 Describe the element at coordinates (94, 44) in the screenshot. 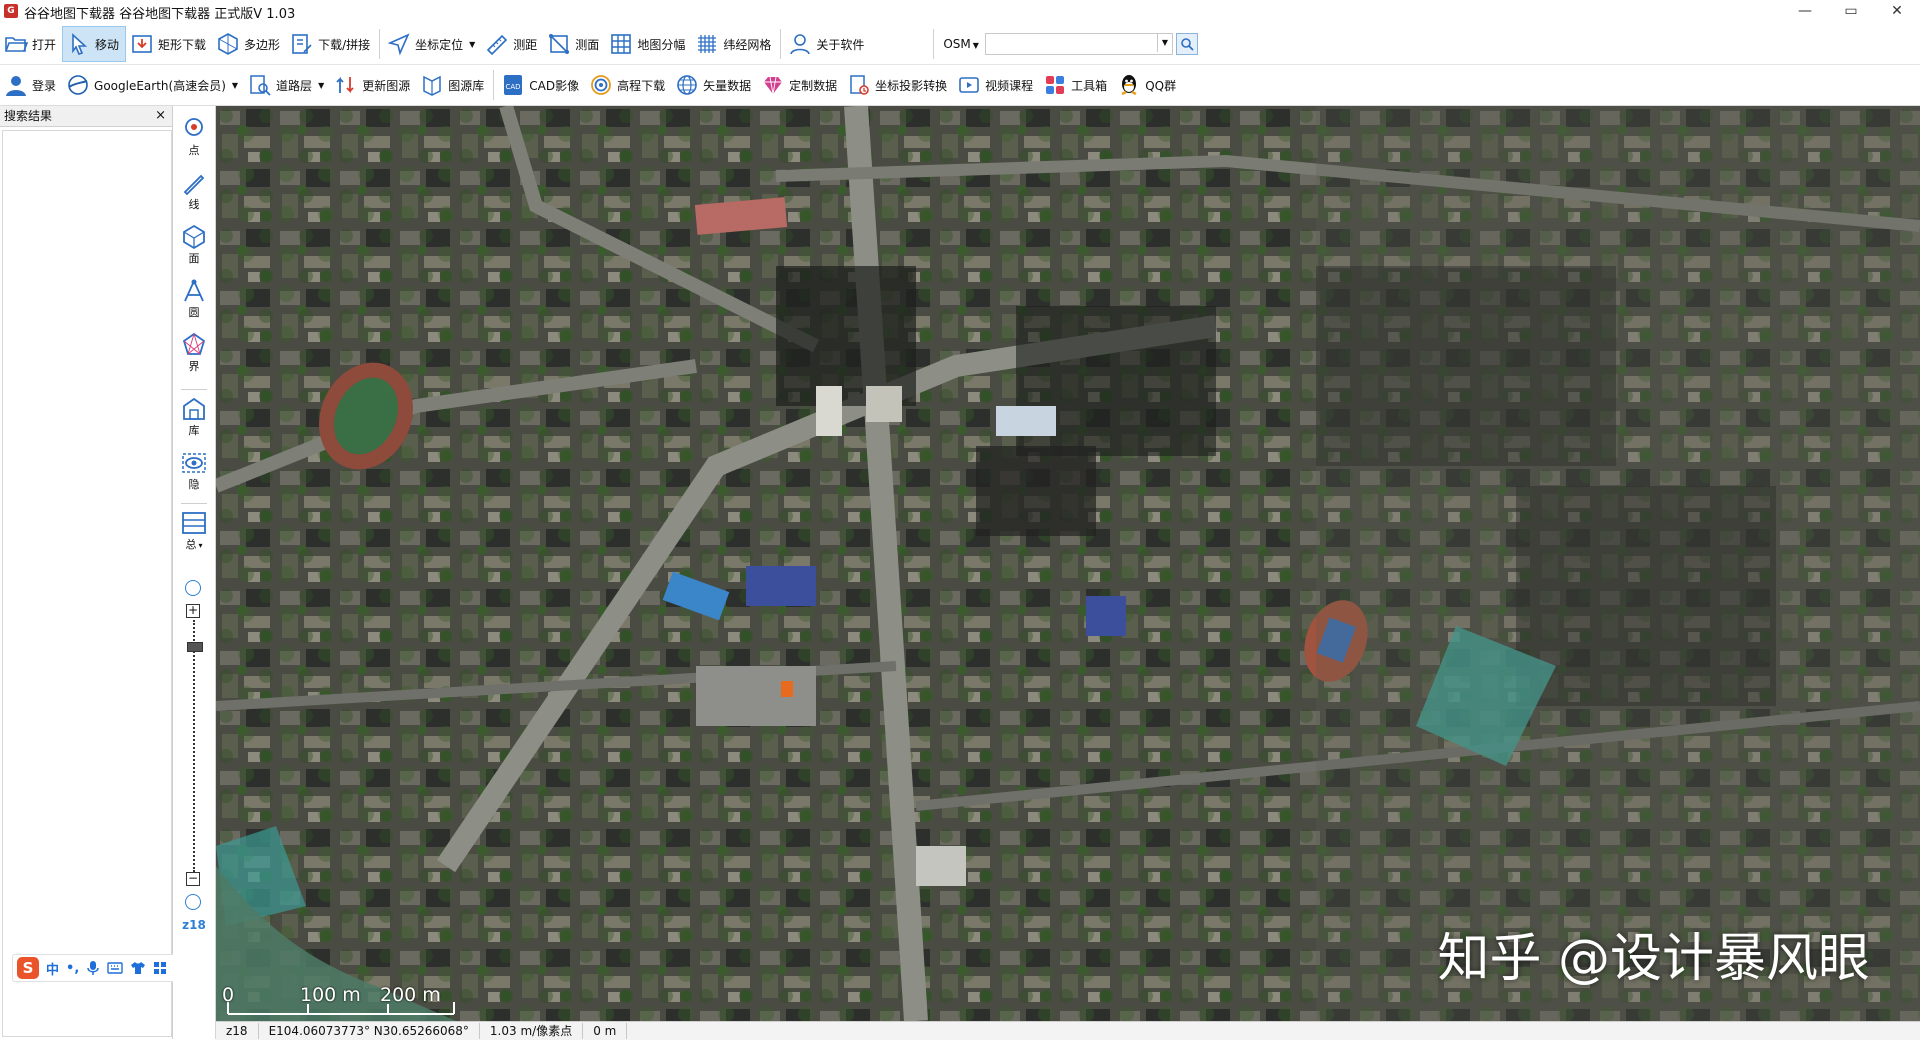

I see `move-button: 移动` at that location.